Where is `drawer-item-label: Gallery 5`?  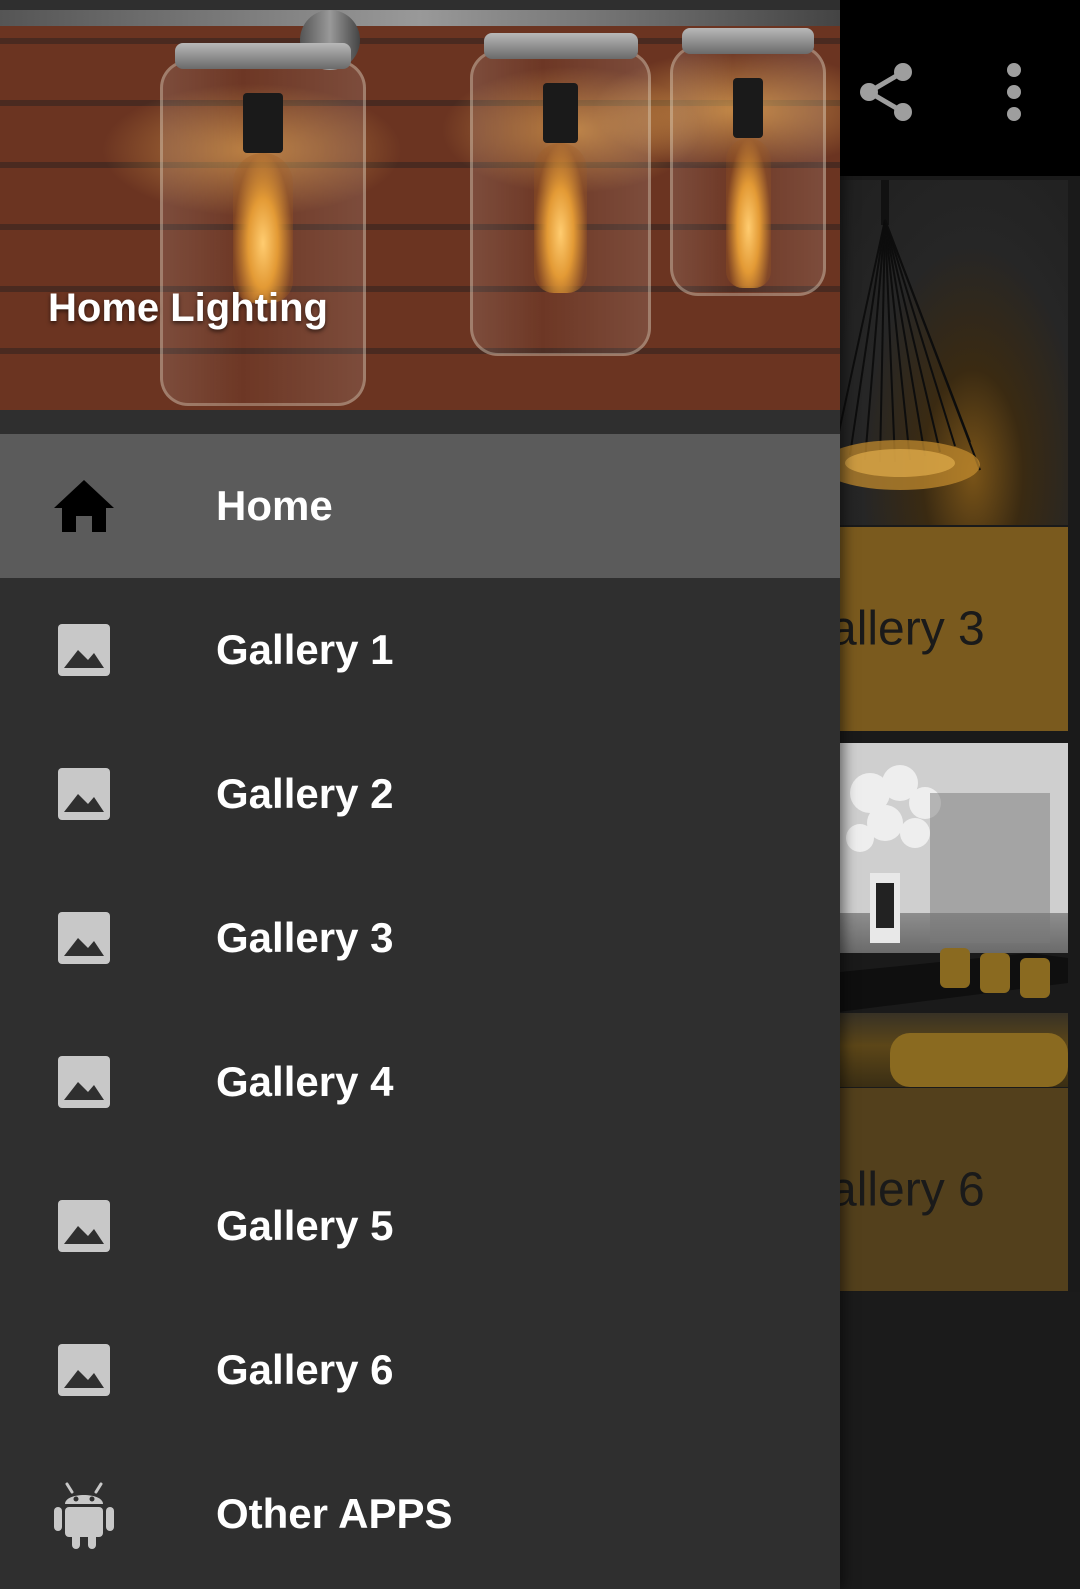
drawer-item-label: Gallery 5 is located at coordinates (305, 1225).